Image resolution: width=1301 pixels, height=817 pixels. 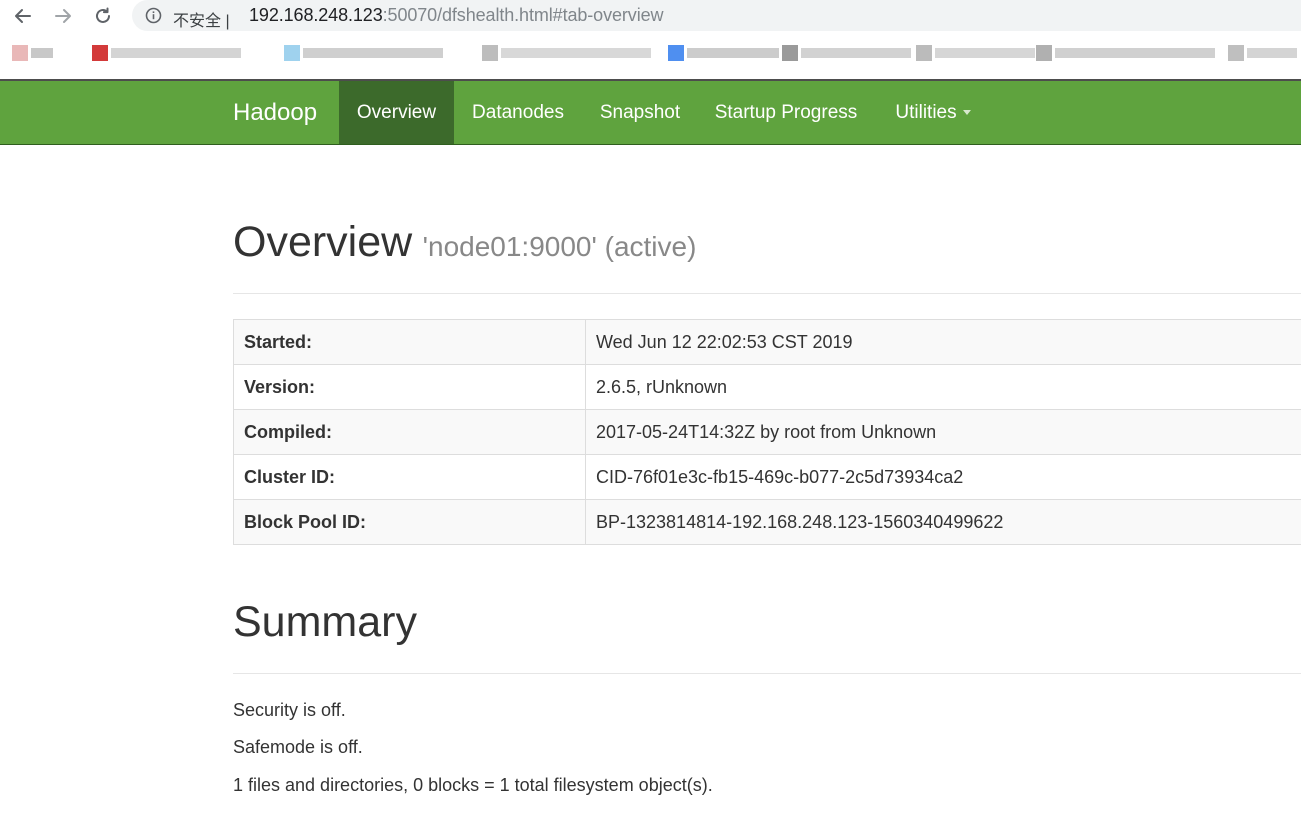 What do you see at coordinates (966, 113) in the screenshot?
I see `caret-down-icon` at bounding box center [966, 113].